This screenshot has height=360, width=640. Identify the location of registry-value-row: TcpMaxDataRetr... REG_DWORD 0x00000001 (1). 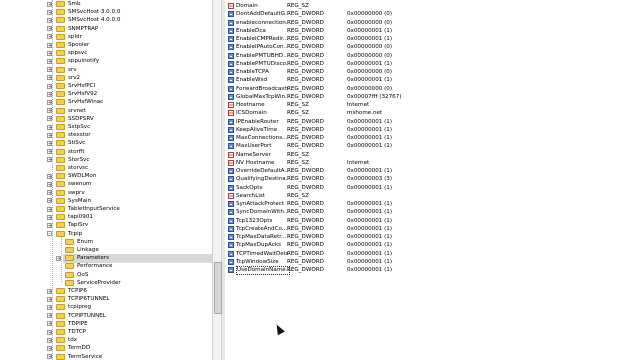
(355, 237).